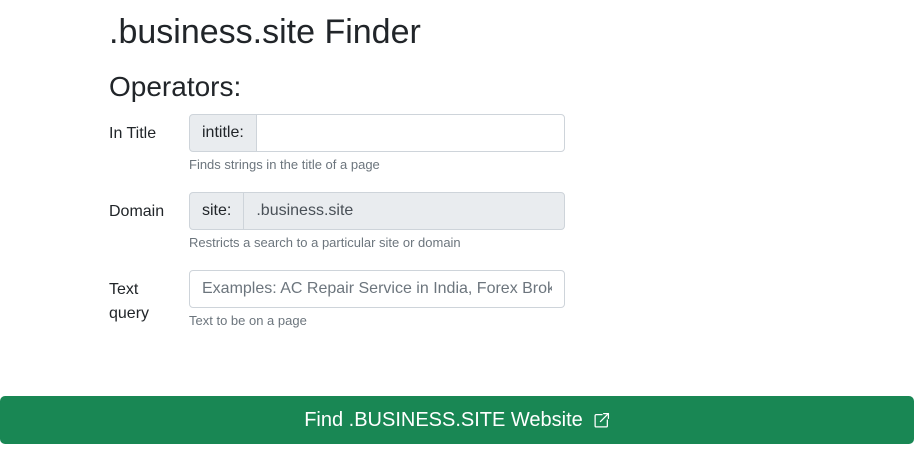 The image size is (914, 465). Describe the element at coordinates (284, 164) in the screenshot. I see `intitle-help: Finds strings in the title of a page` at that location.